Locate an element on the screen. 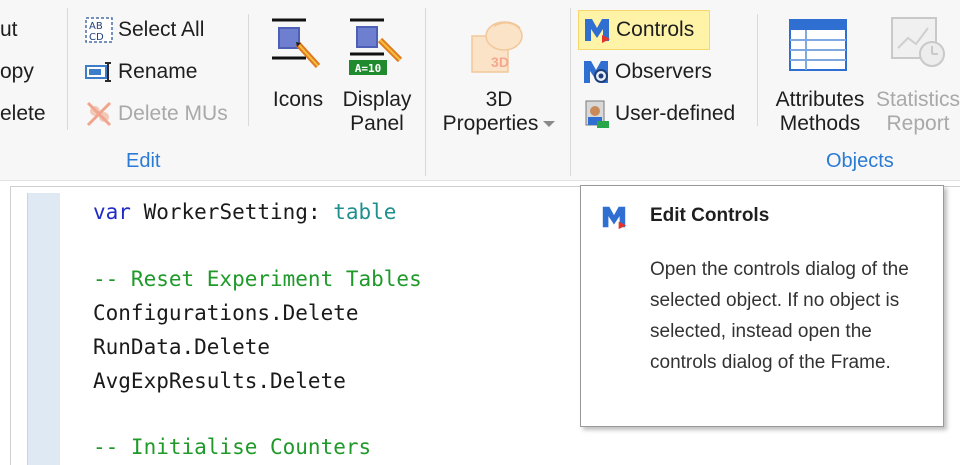 The width and height of the screenshot is (960, 465). observers-button: Observers is located at coordinates (646, 72).